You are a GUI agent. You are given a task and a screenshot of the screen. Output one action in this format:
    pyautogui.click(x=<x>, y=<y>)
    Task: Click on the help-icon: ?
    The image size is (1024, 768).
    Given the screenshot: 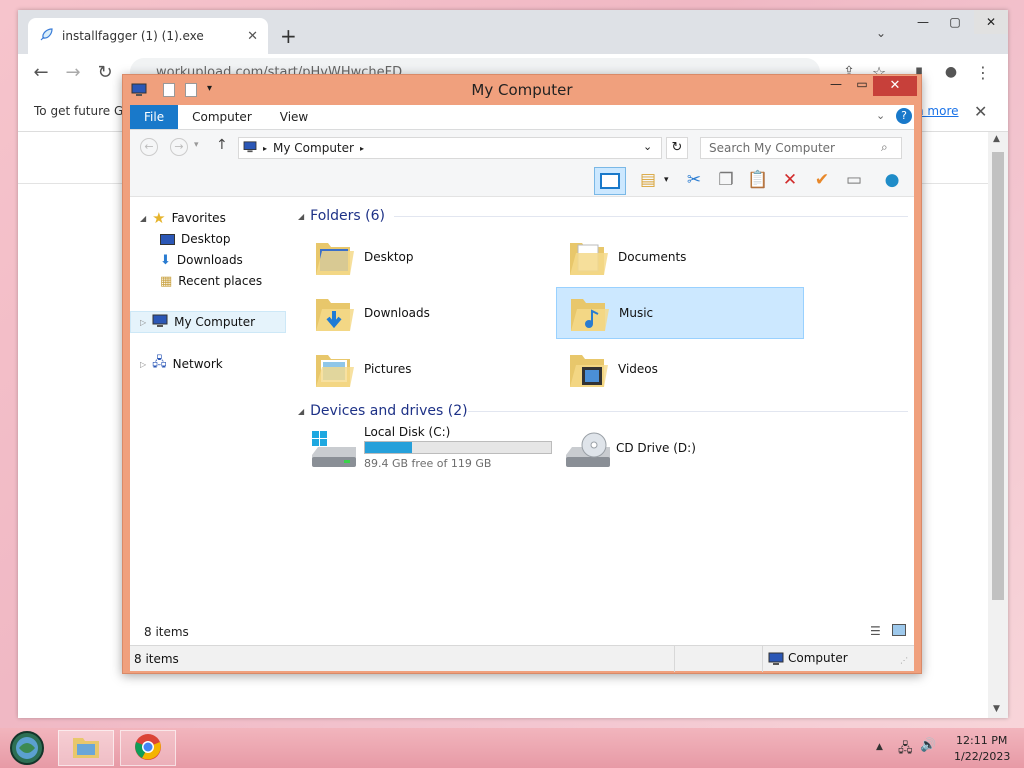 What is the action you would take?
    pyautogui.click(x=904, y=116)
    